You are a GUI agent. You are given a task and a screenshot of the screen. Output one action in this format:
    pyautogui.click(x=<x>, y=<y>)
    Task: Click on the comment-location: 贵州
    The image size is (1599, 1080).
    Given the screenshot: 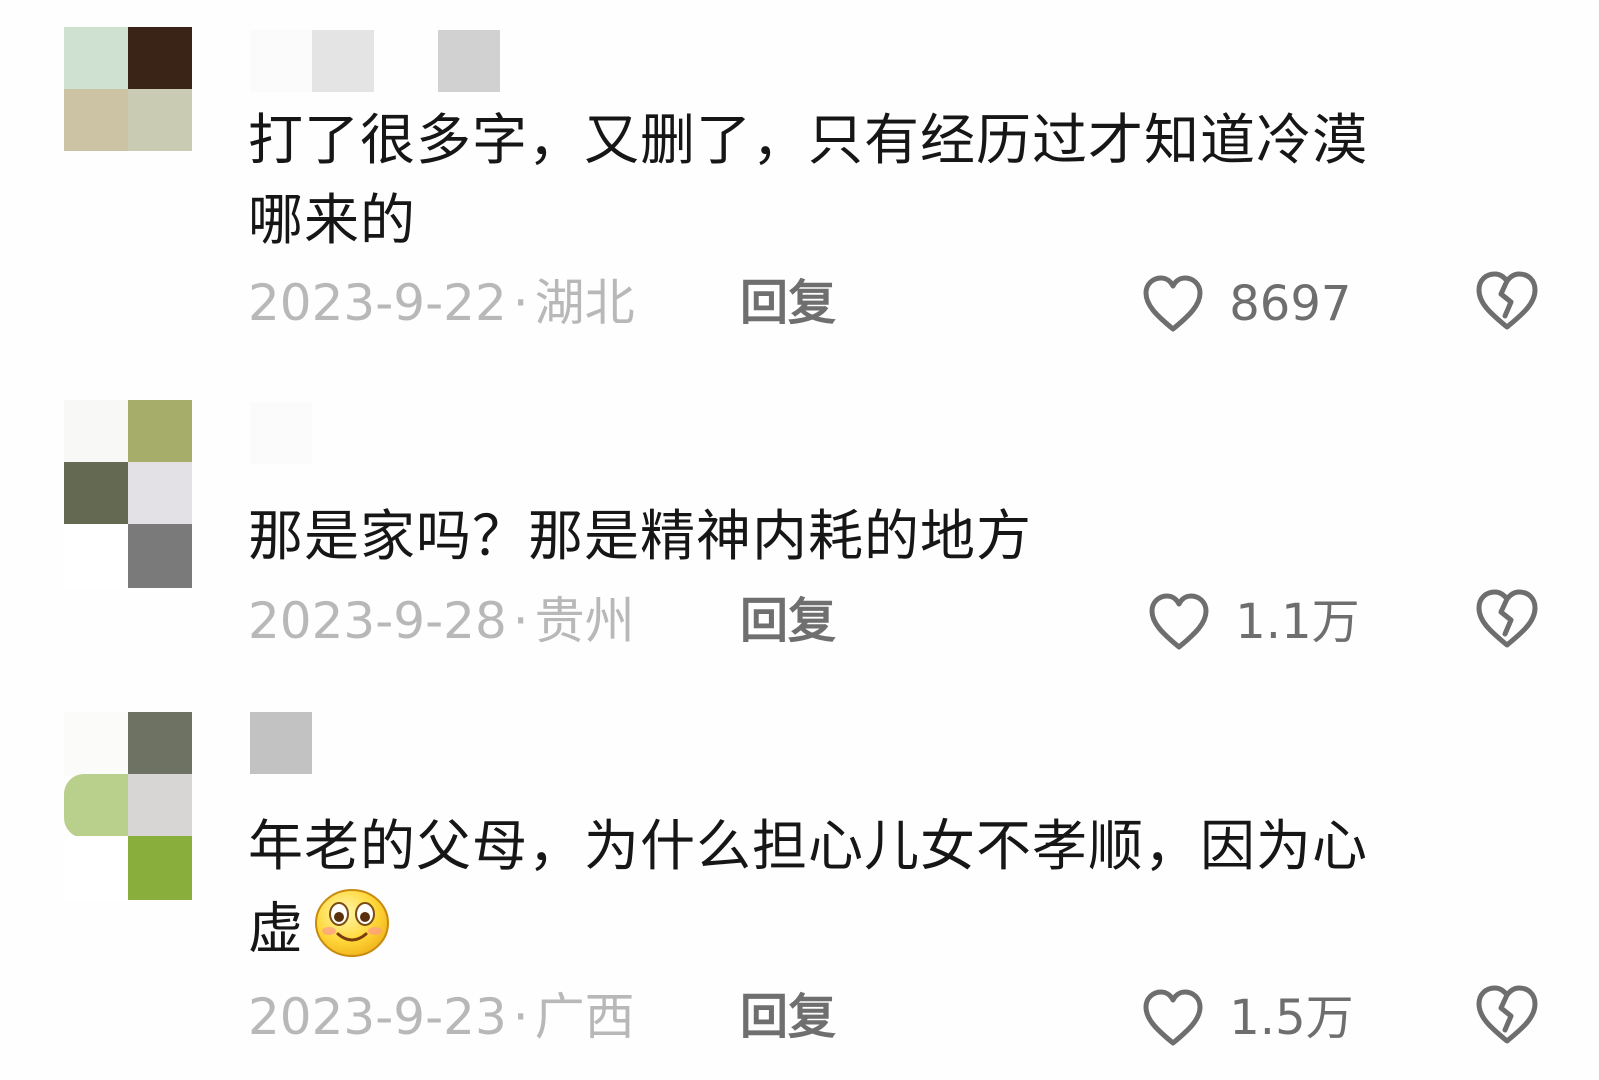 What is the action you would take?
    pyautogui.click(x=584, y=621)
    